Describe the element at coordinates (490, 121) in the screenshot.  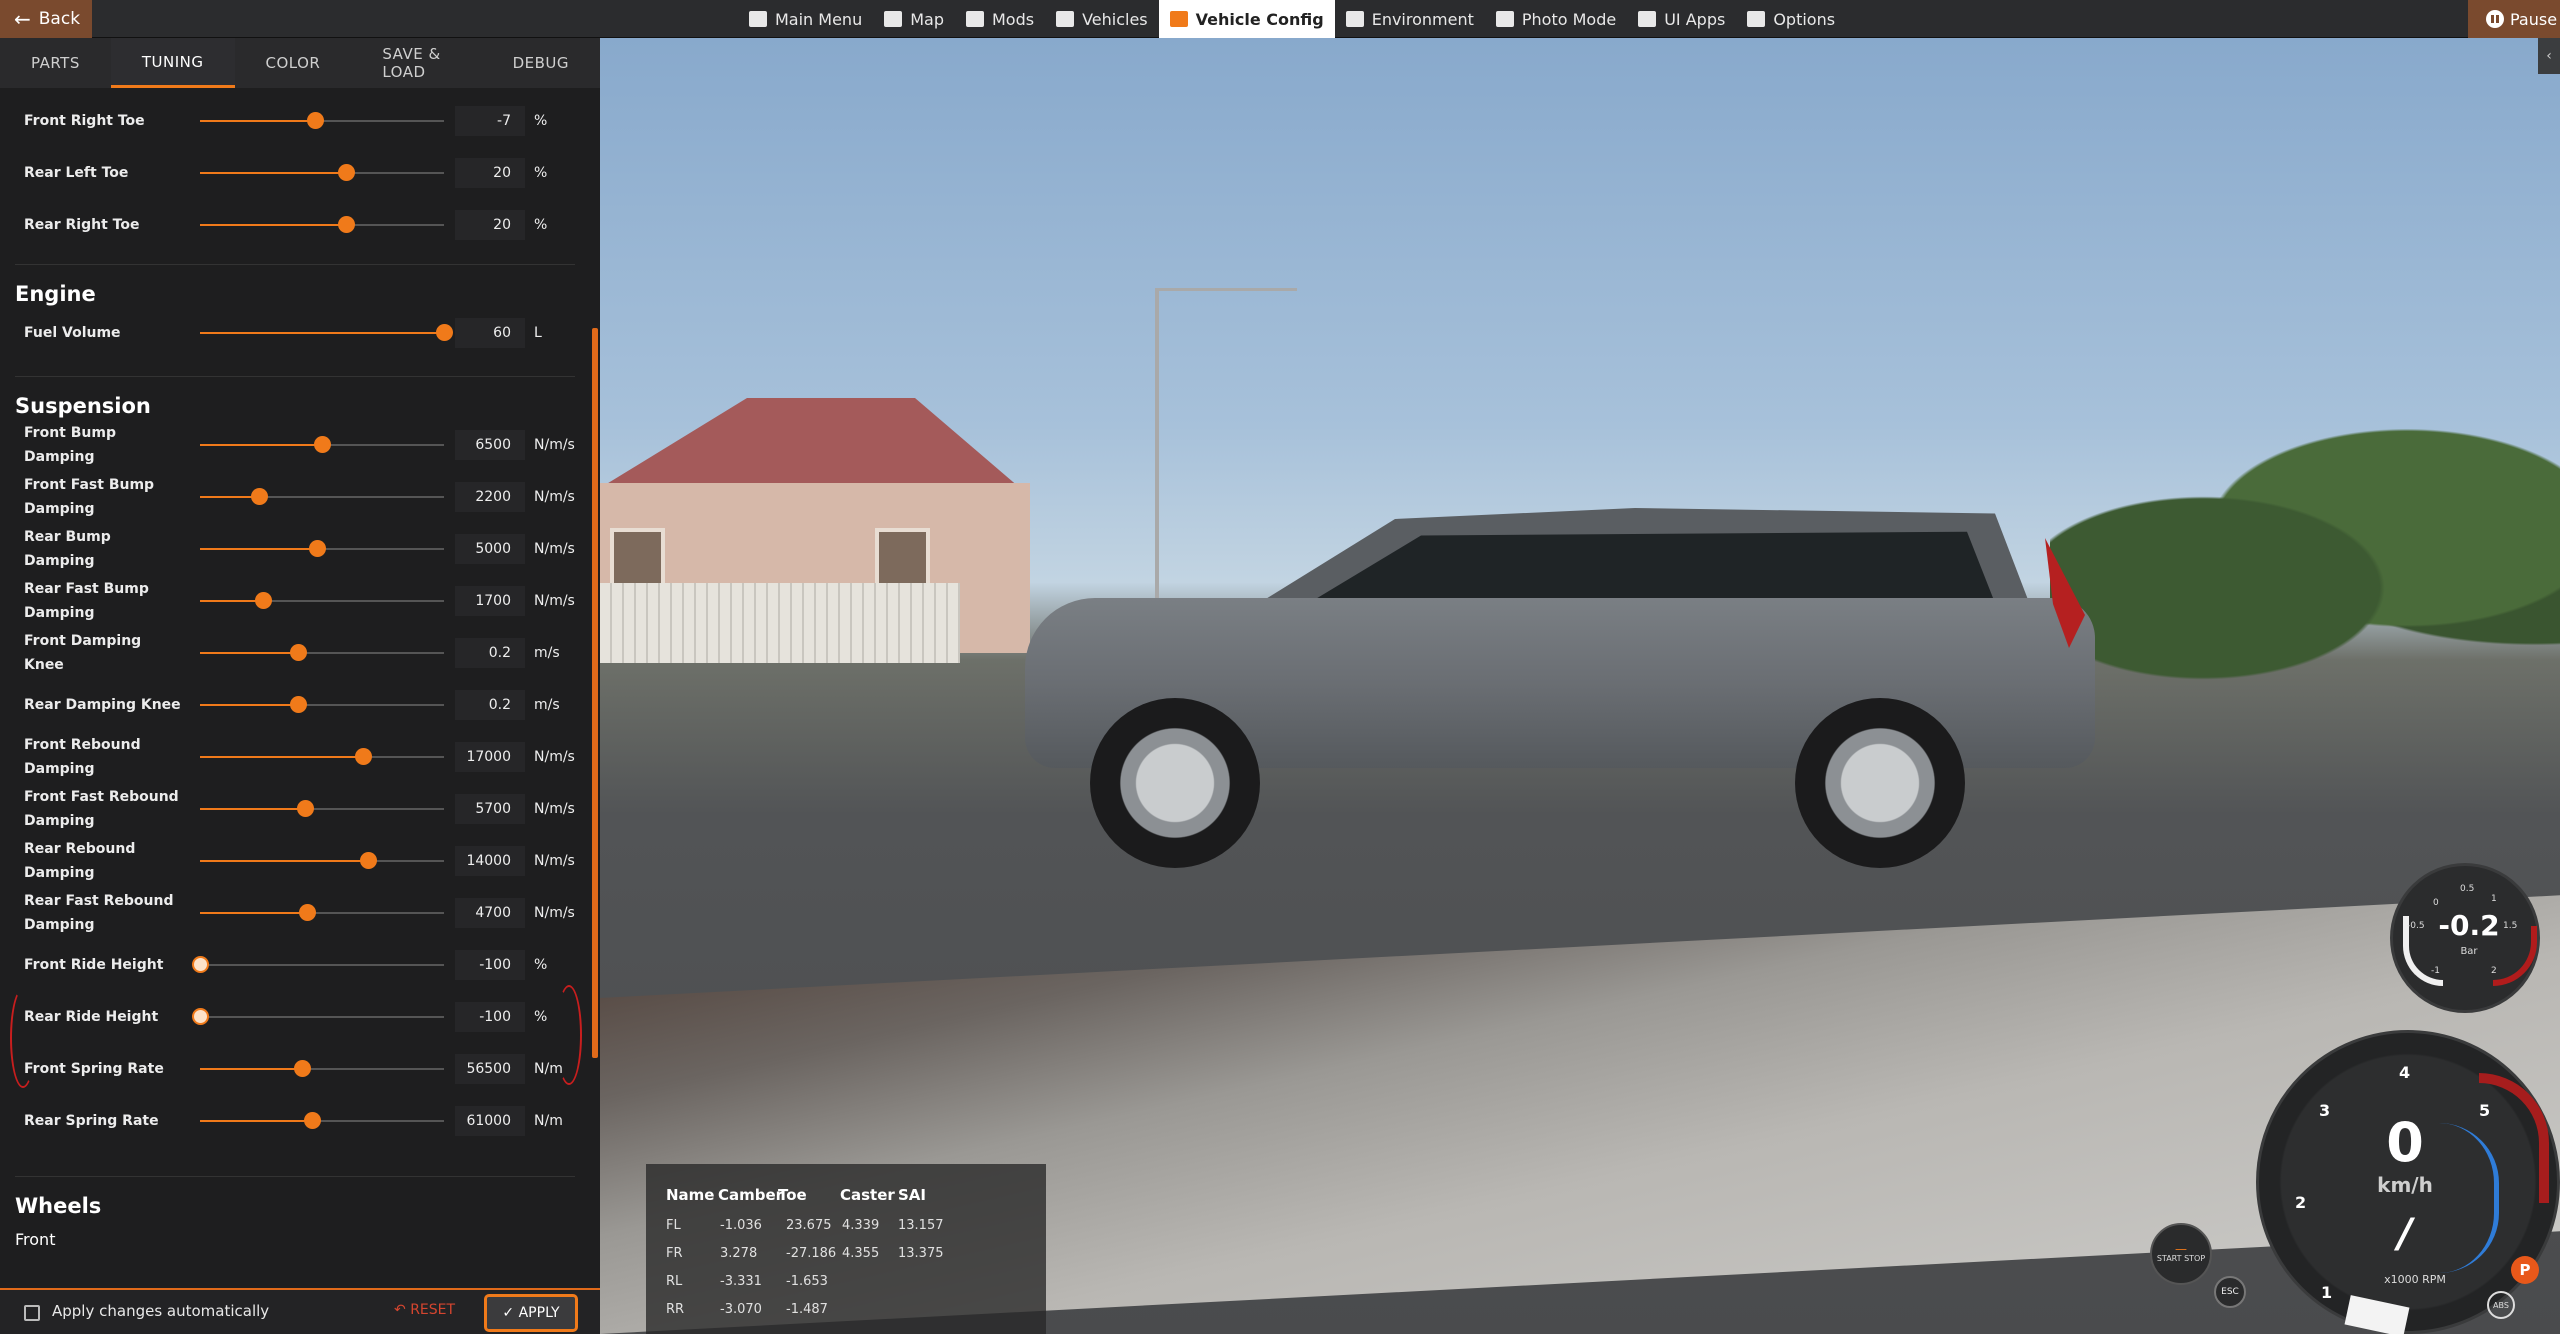
I see `tuning-value-input: -7` at that location.